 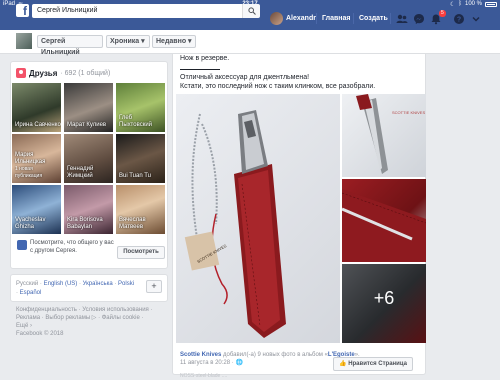 What do you see at coordinates (205, 58) in the screenshot?
I see `post-text-line: Нож в резерве.` at bounding box center [205, 58].